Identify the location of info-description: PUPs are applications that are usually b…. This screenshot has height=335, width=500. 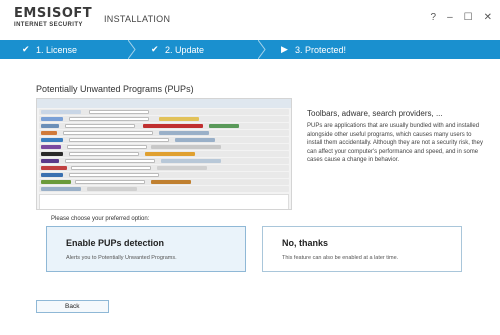
(395, 143).